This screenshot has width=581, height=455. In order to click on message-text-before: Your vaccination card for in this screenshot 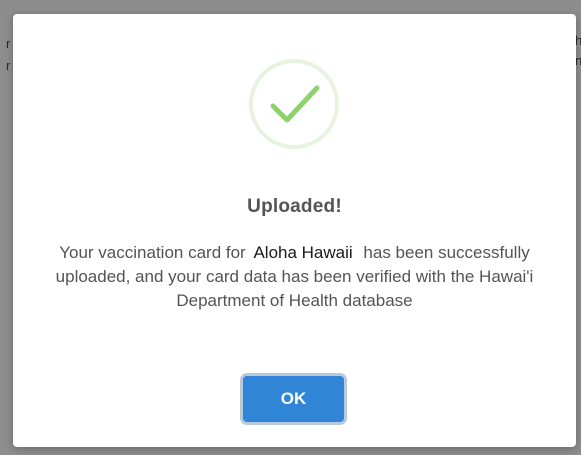, I will do `click(152, 252)`.